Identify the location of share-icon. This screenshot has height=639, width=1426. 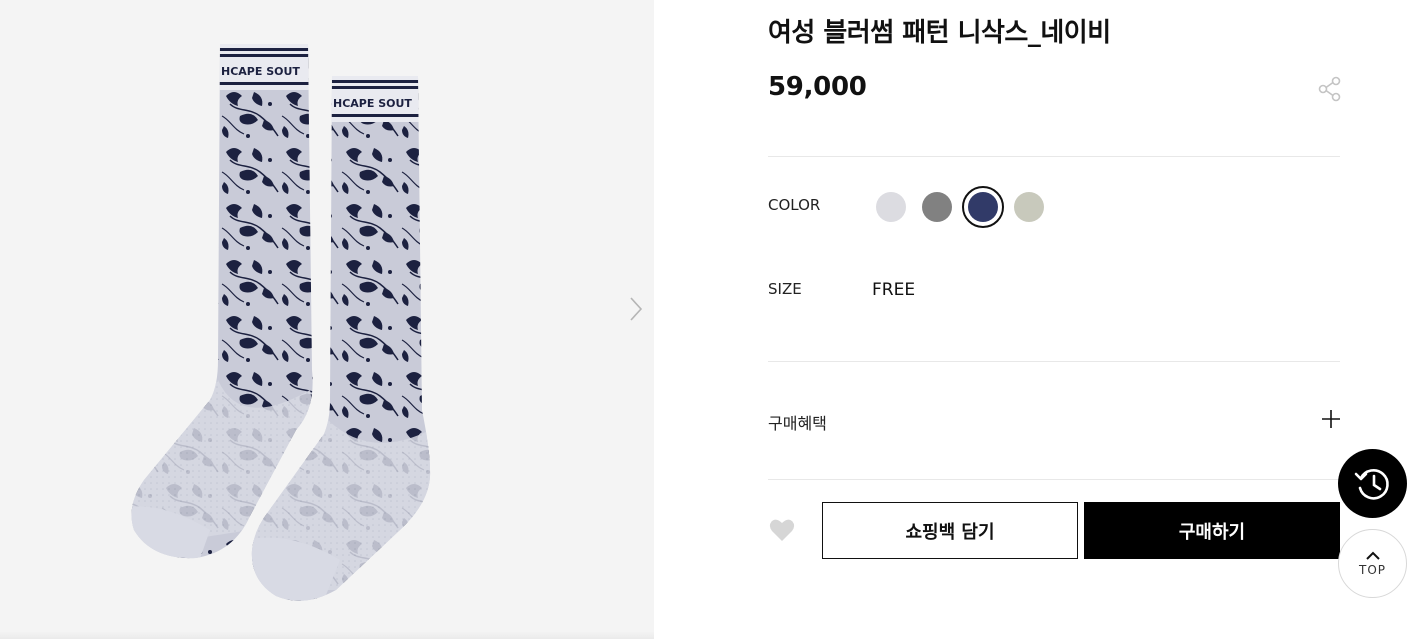
(1329, 89).